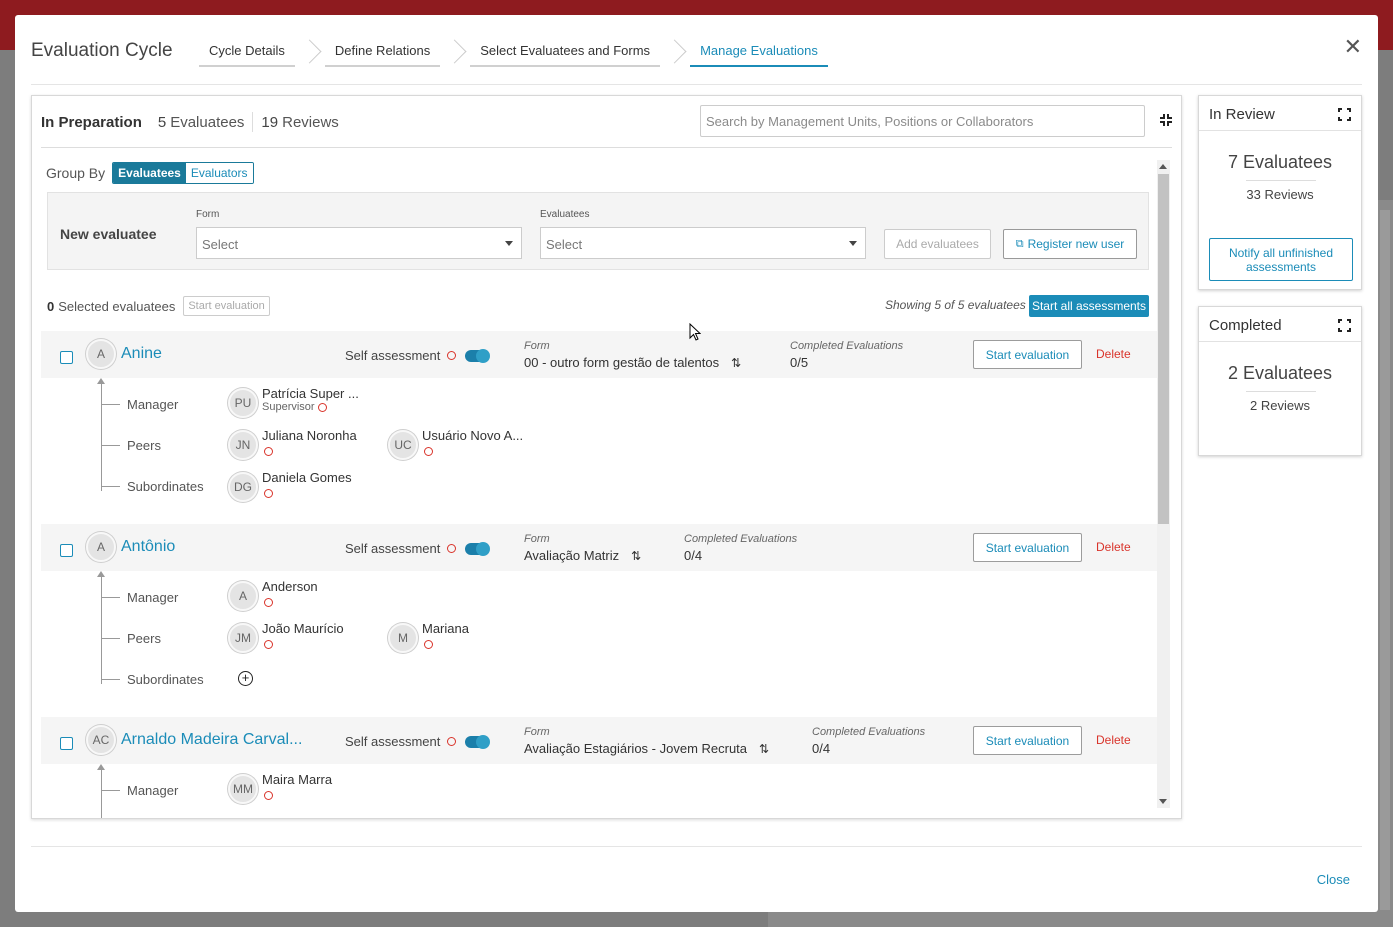 Image resolution: width=1393 pixels, height=927 pixels. What do you see at coordinates (1242, 114) in the screenshot?
I see `in-review-title: In Review` at bounding box center [1242, 114].